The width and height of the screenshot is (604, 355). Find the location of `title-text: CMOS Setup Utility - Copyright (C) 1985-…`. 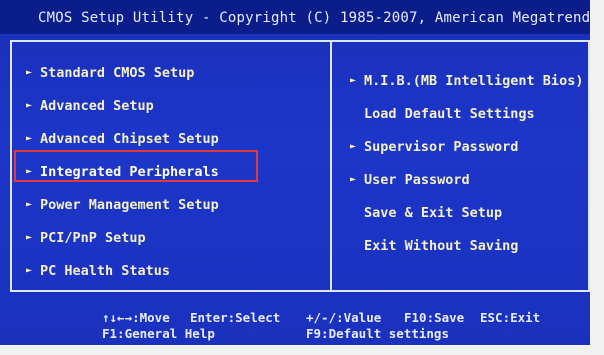

title-text: CMOS Setup Utility - Copyright (C) 1985-… is located at coordinates (321, 18).